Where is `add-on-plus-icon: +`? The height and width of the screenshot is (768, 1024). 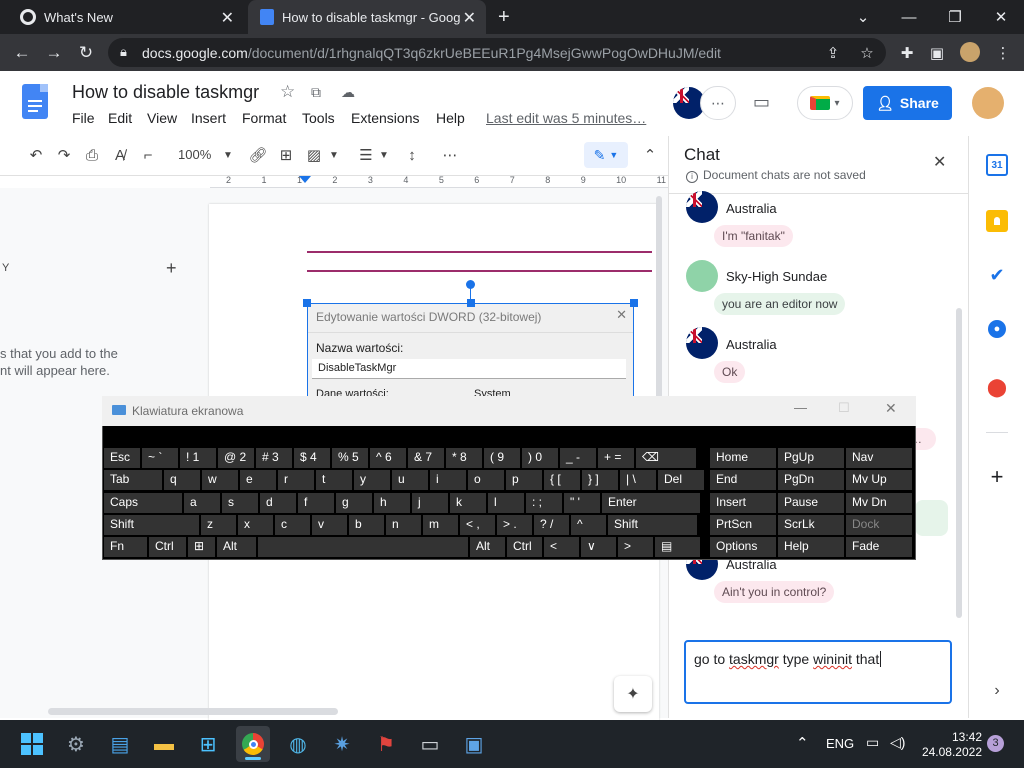 add-on-plus-icon: + is located at coordinates (997, 476).